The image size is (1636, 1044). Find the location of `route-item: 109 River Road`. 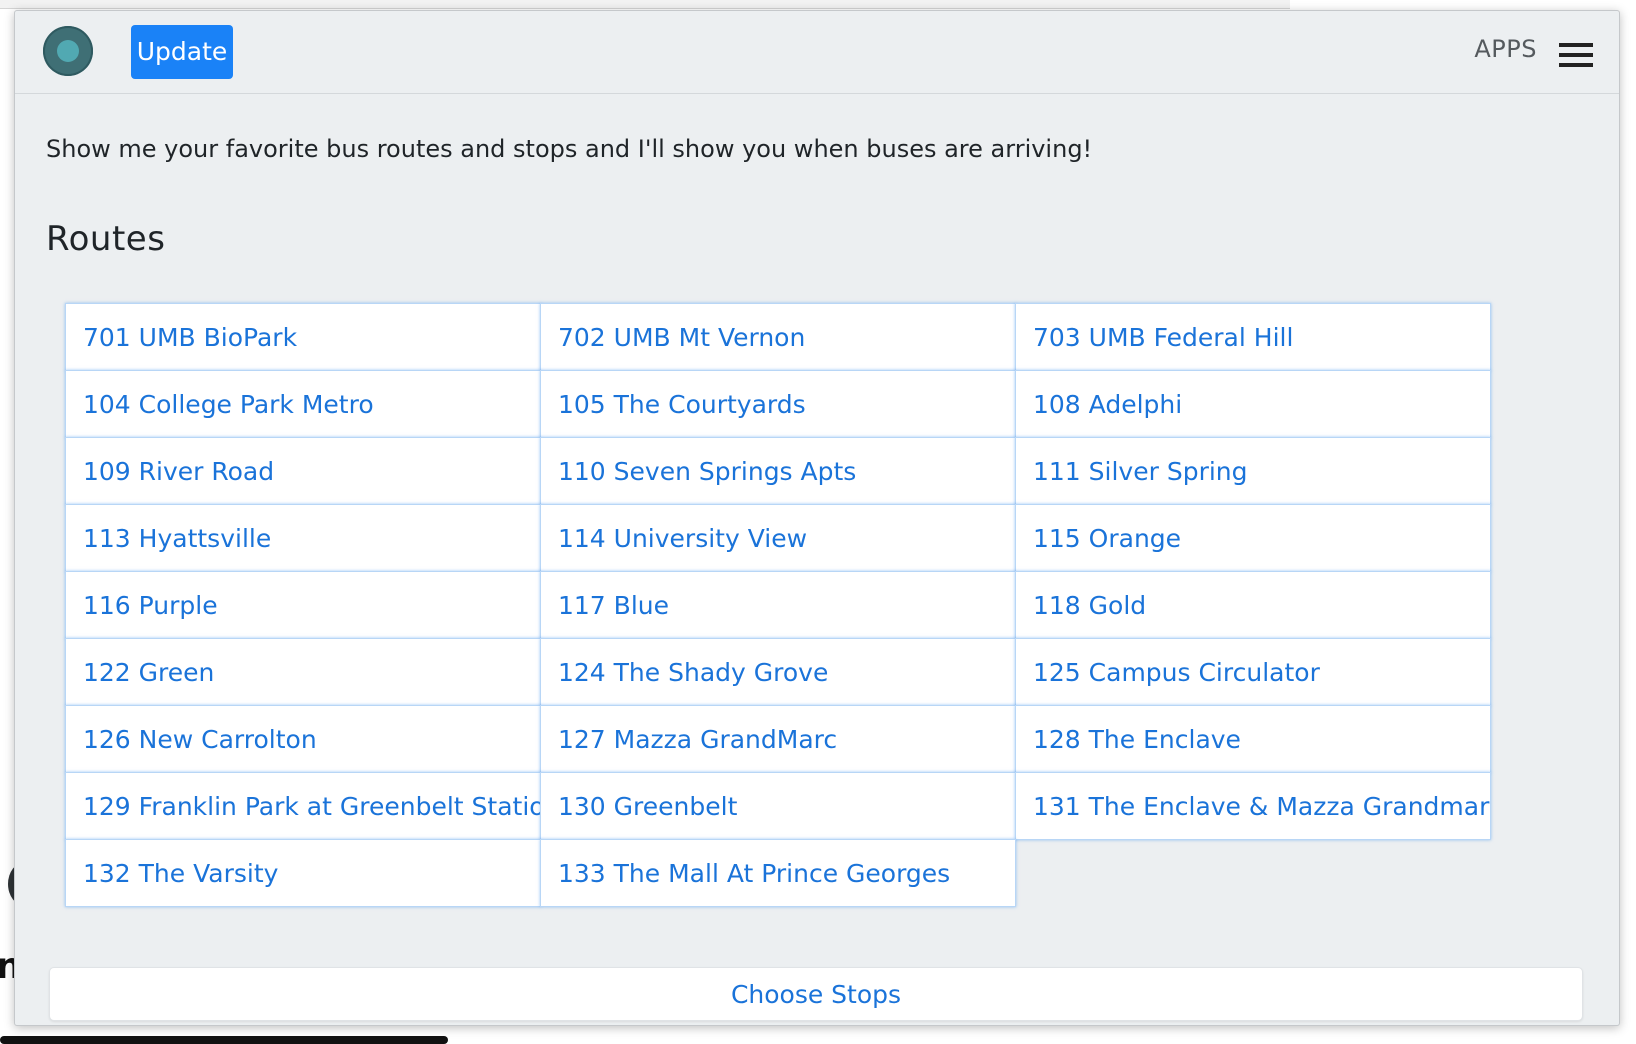

route-item: 109 River Road is located at coordinates (303, 471).